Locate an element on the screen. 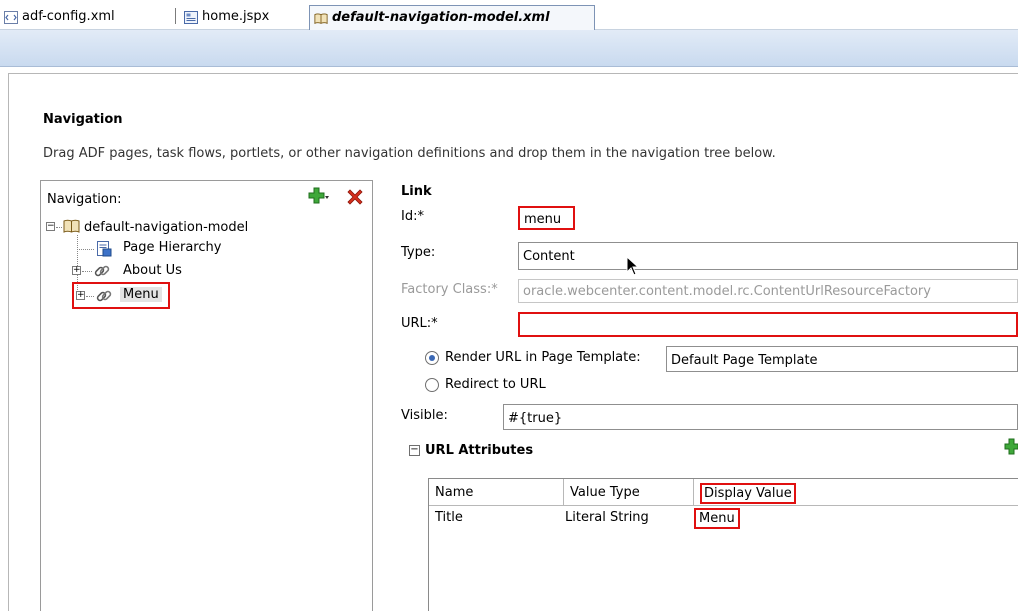 The image size is (1018, 611). tree-item-label: default-navigation-model is located at coordinates (166, 227).